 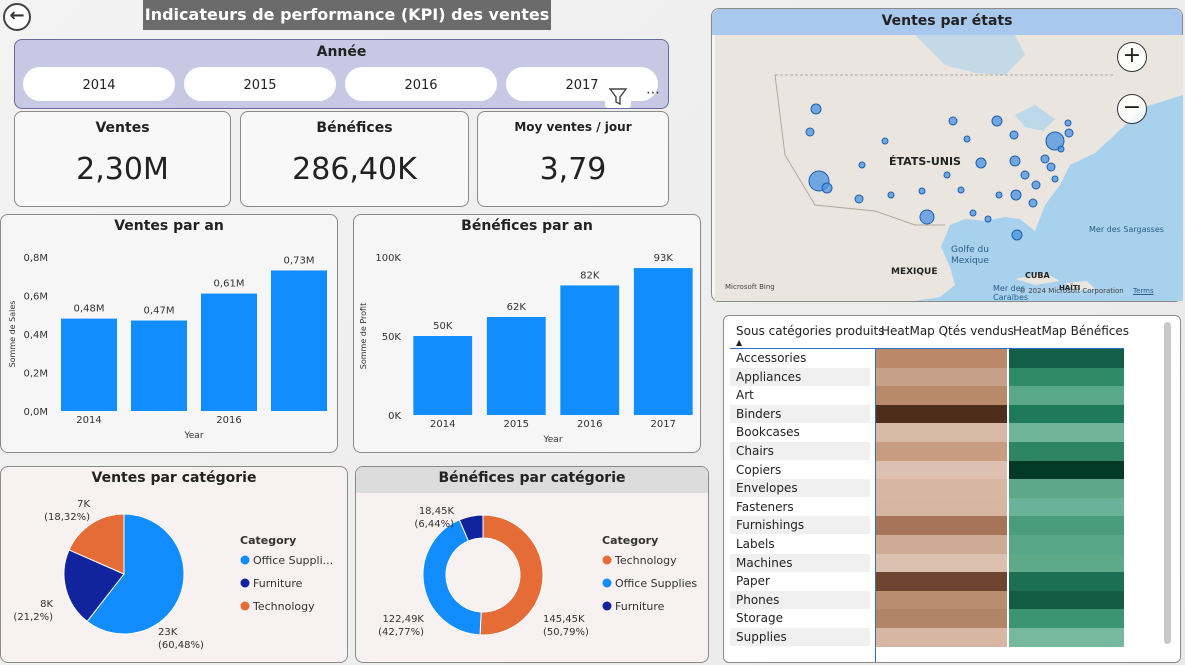 What do you see at coordinates (168, 632) in the screenshot?
I see `slice-label: 23K` at bounding box center [168, 632].